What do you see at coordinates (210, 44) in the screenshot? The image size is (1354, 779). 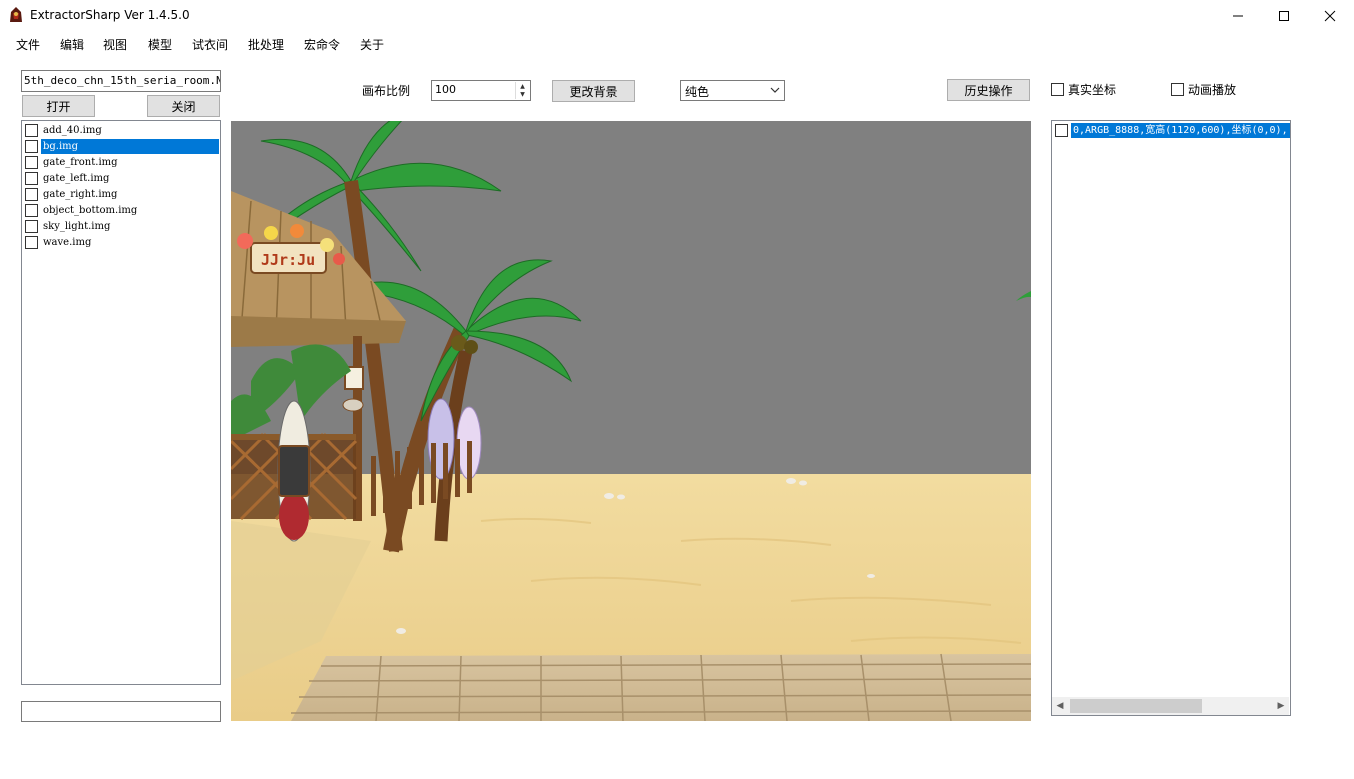 I see `menu-fitting-room: 试衣间` at bounding box center [210, 44].